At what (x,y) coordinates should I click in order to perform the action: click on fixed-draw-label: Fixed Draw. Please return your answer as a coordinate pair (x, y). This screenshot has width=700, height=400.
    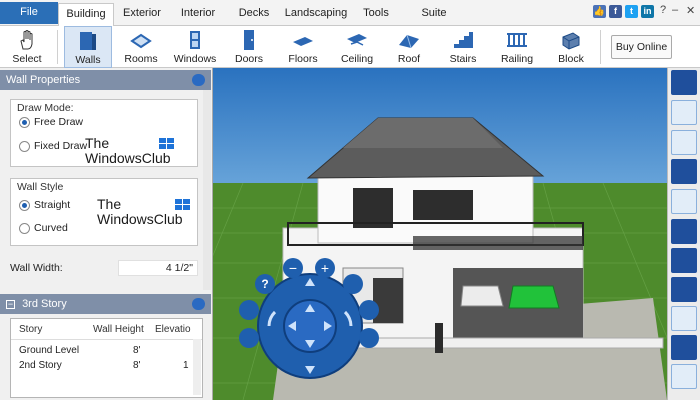
    Looking at the image, I should click on (61, 146).